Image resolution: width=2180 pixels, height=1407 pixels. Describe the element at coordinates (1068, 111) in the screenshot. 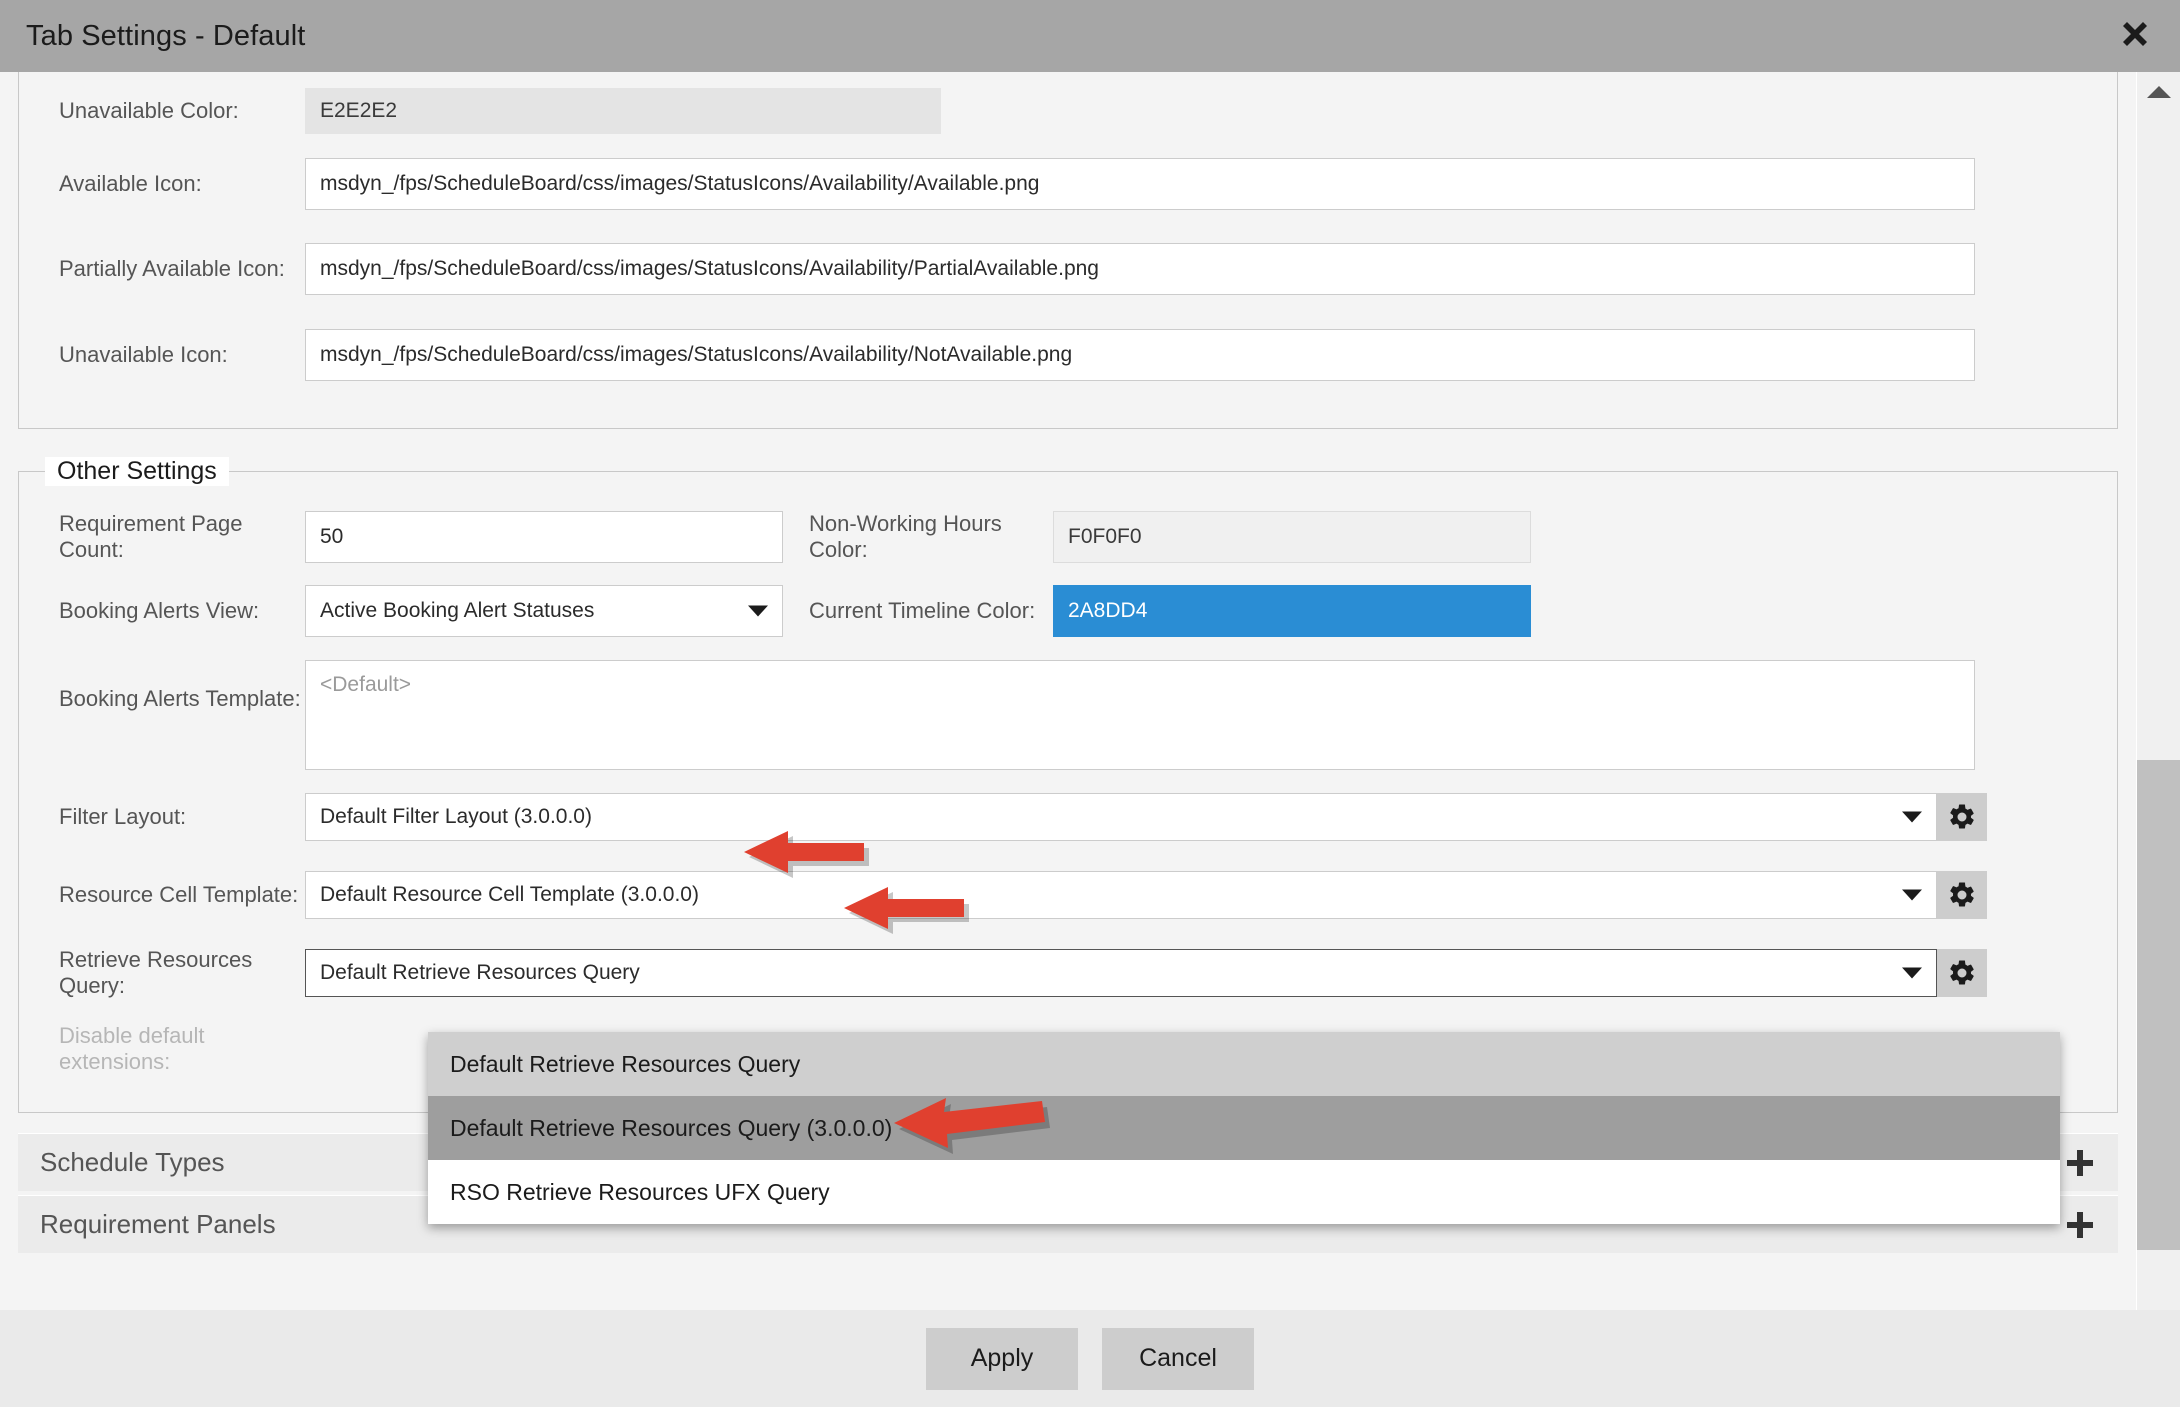

I see `field-row-unavailable-color: Unavailable Color: E2E2E2` at that location.